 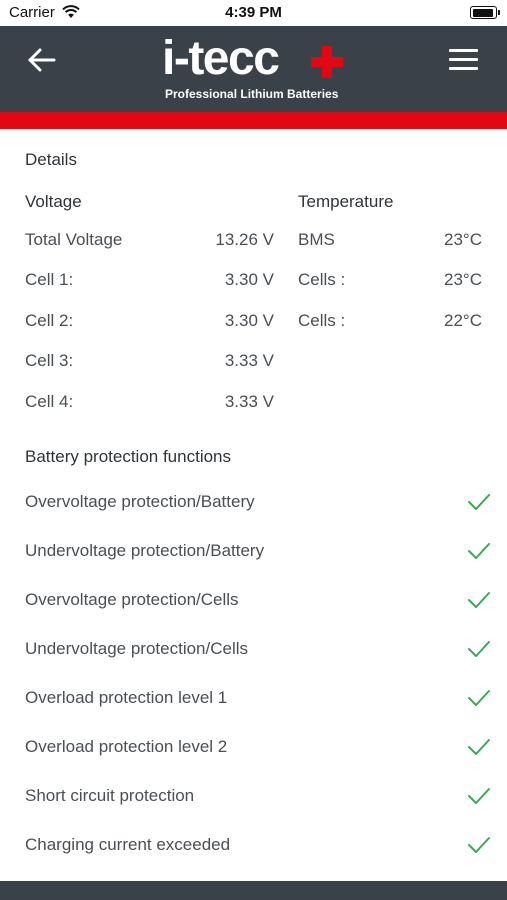 I want to click on app-header: i-tecc Professional Lithium Batteries, so click(x=253, y=69).